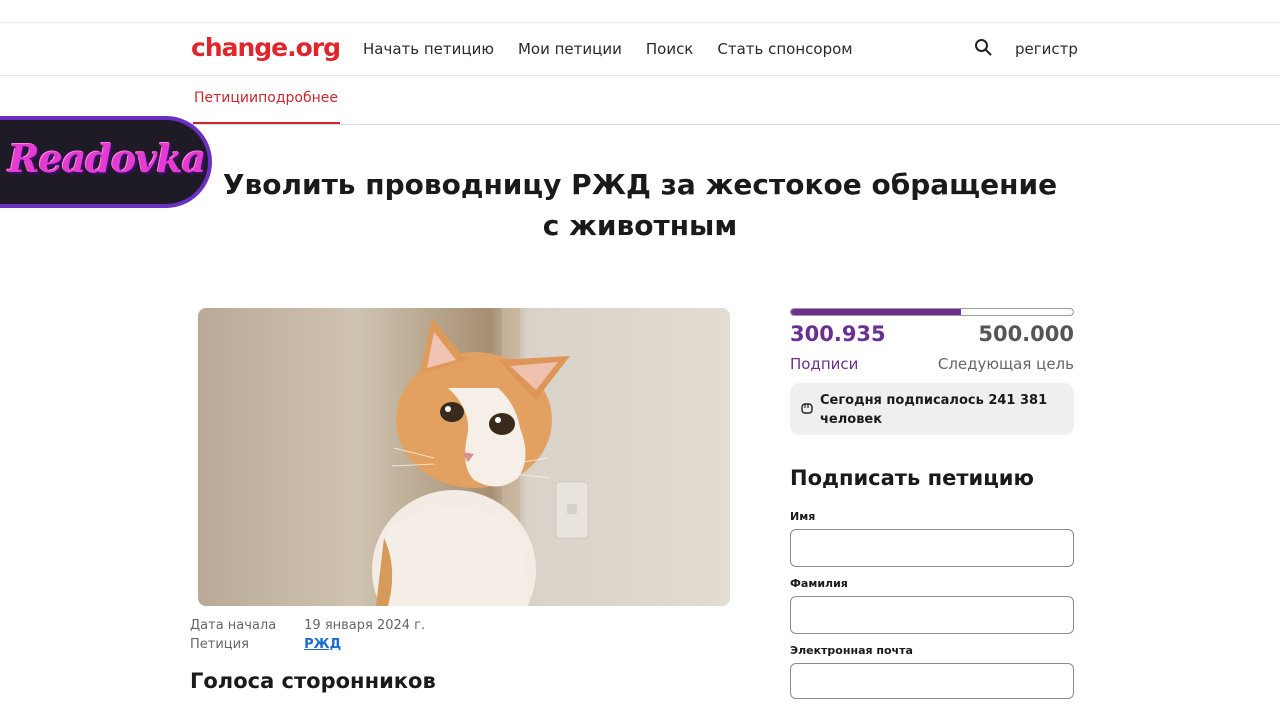  I want to click on today-signed-text: Сегодня подписалось 241 381 человек, so click(934, 410).